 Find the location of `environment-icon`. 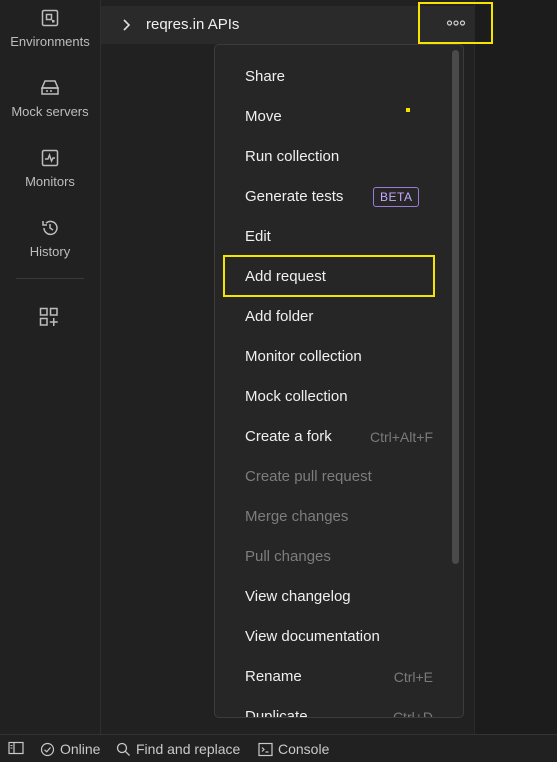

environment-icon is located at coordinates (50, 18).